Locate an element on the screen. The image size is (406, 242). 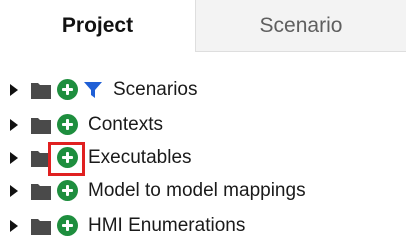
tree-item-hmi-enumerations: HMI Enumerations is located at coordinates (203, 226).